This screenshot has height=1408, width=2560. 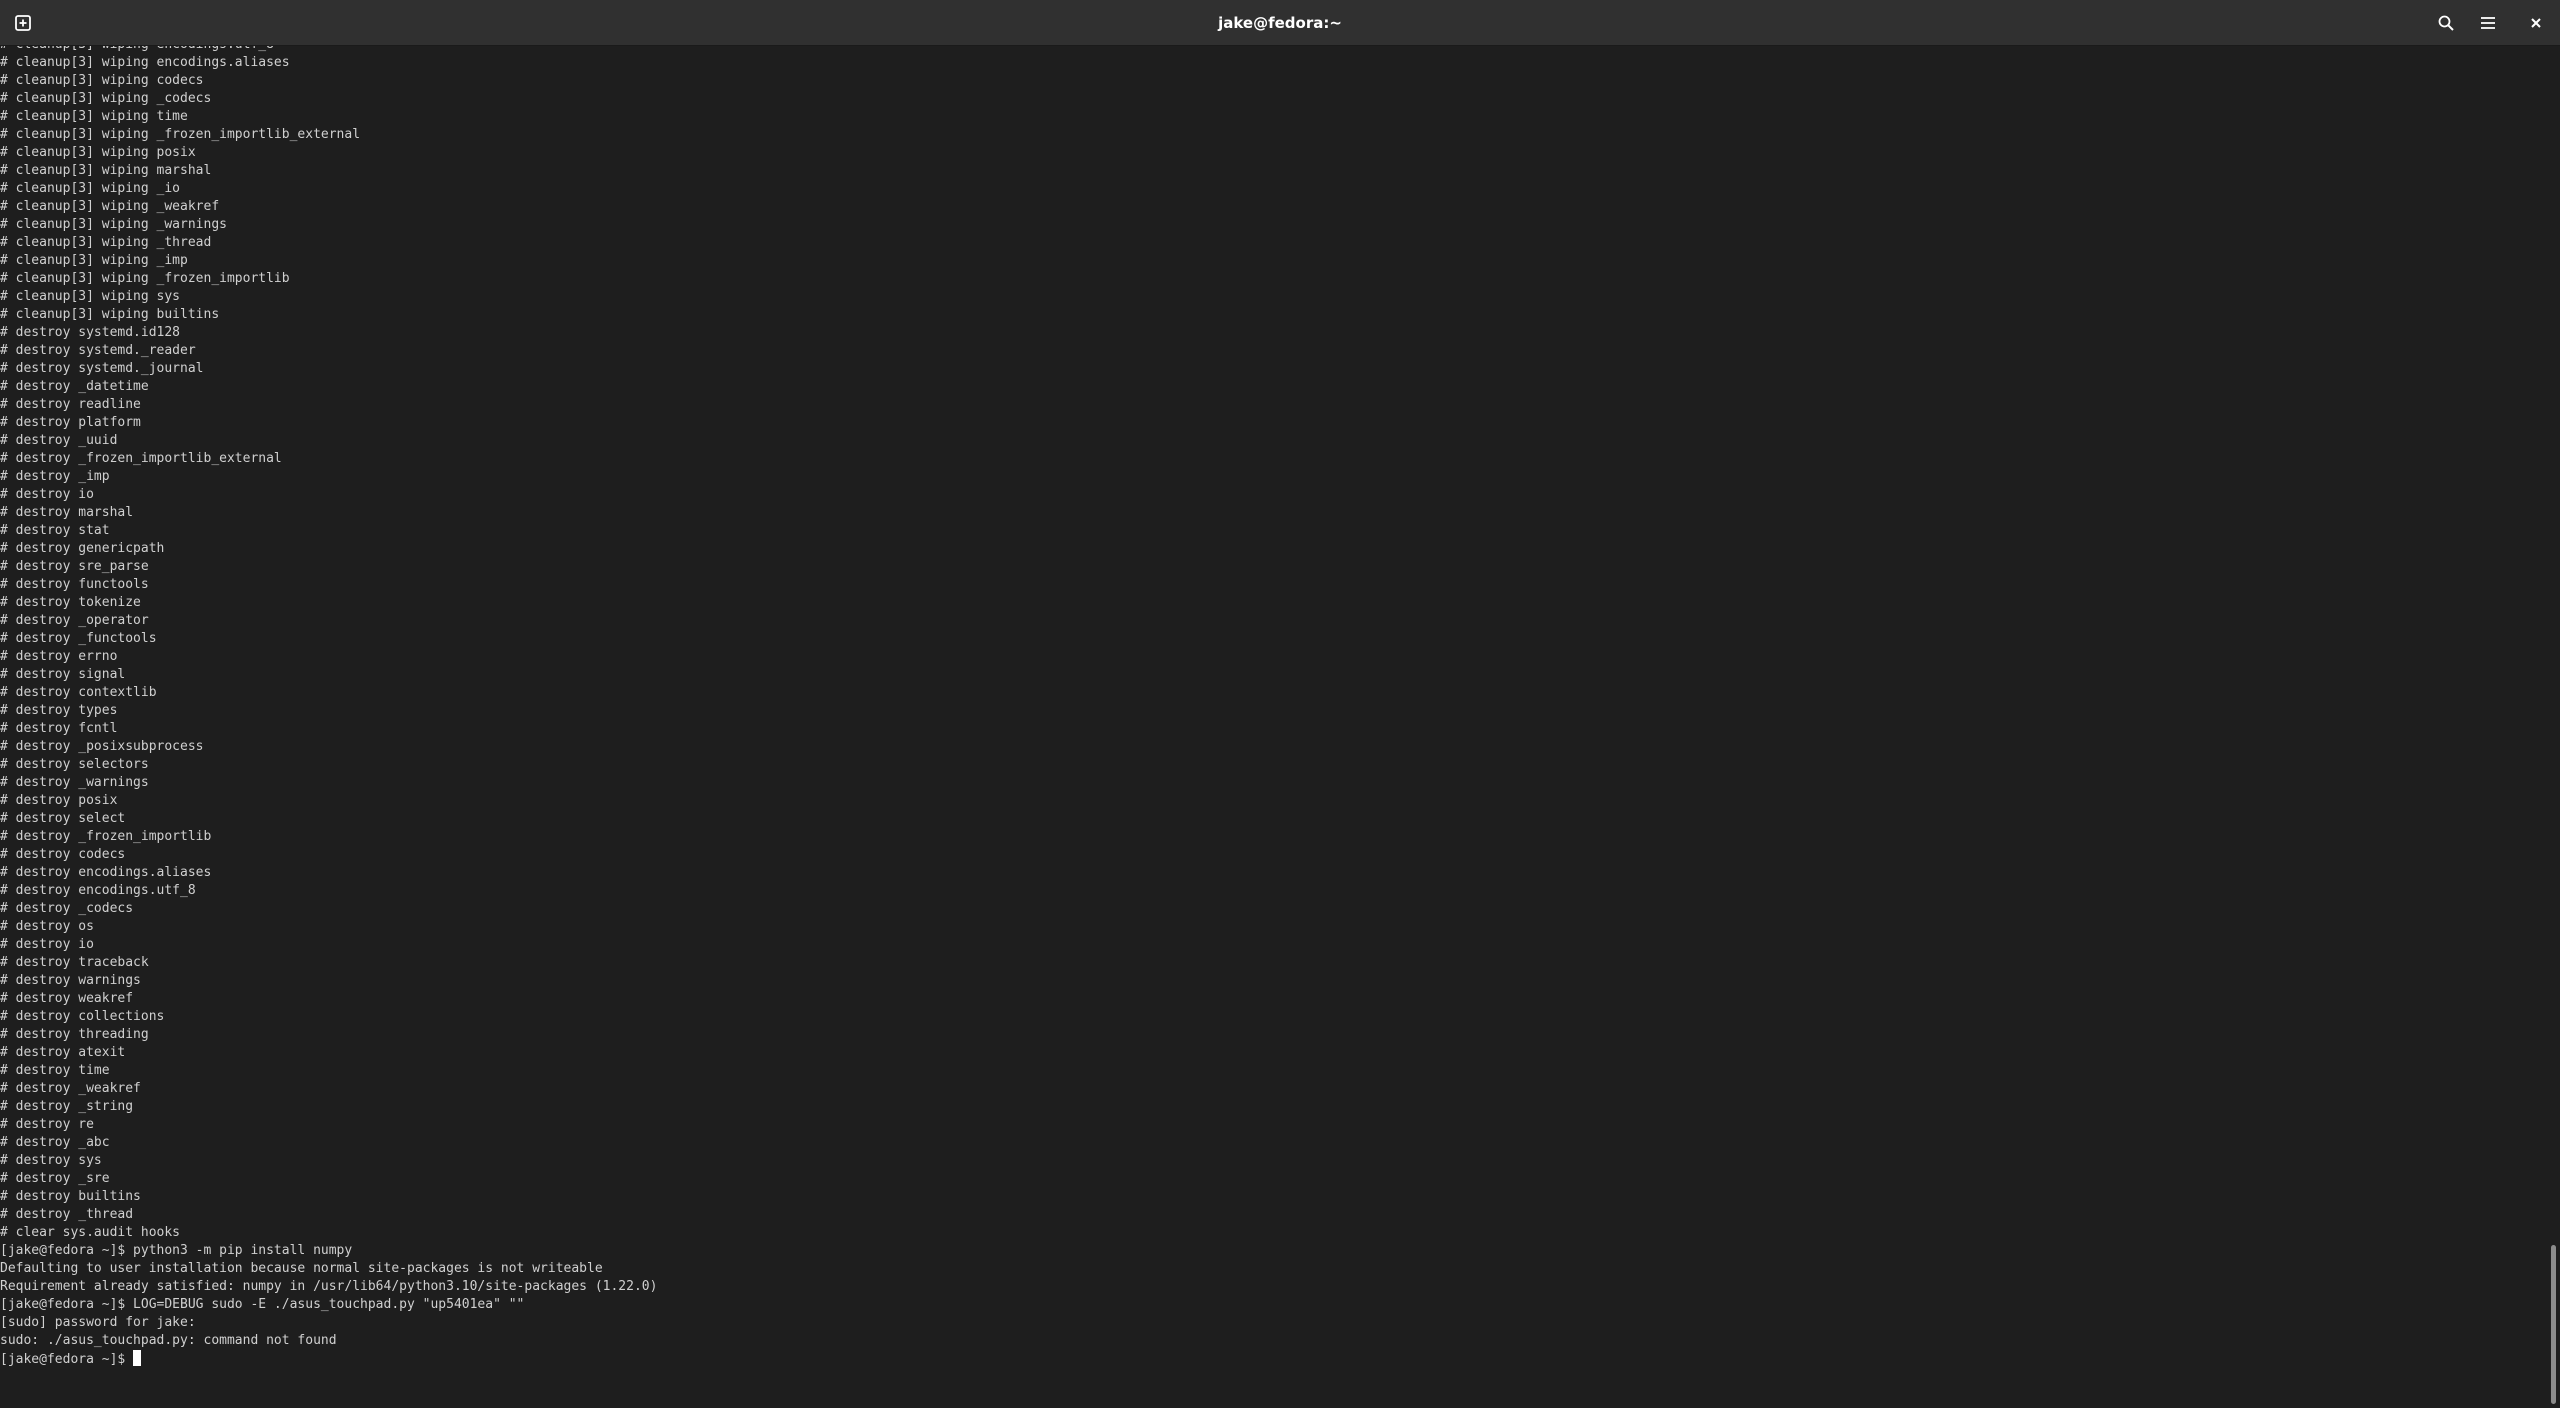 What do you see at coordinates (82, 548) in the screenshot?
I see `terminal-line: # destroy genericpath` at bounding box center [82, 548].